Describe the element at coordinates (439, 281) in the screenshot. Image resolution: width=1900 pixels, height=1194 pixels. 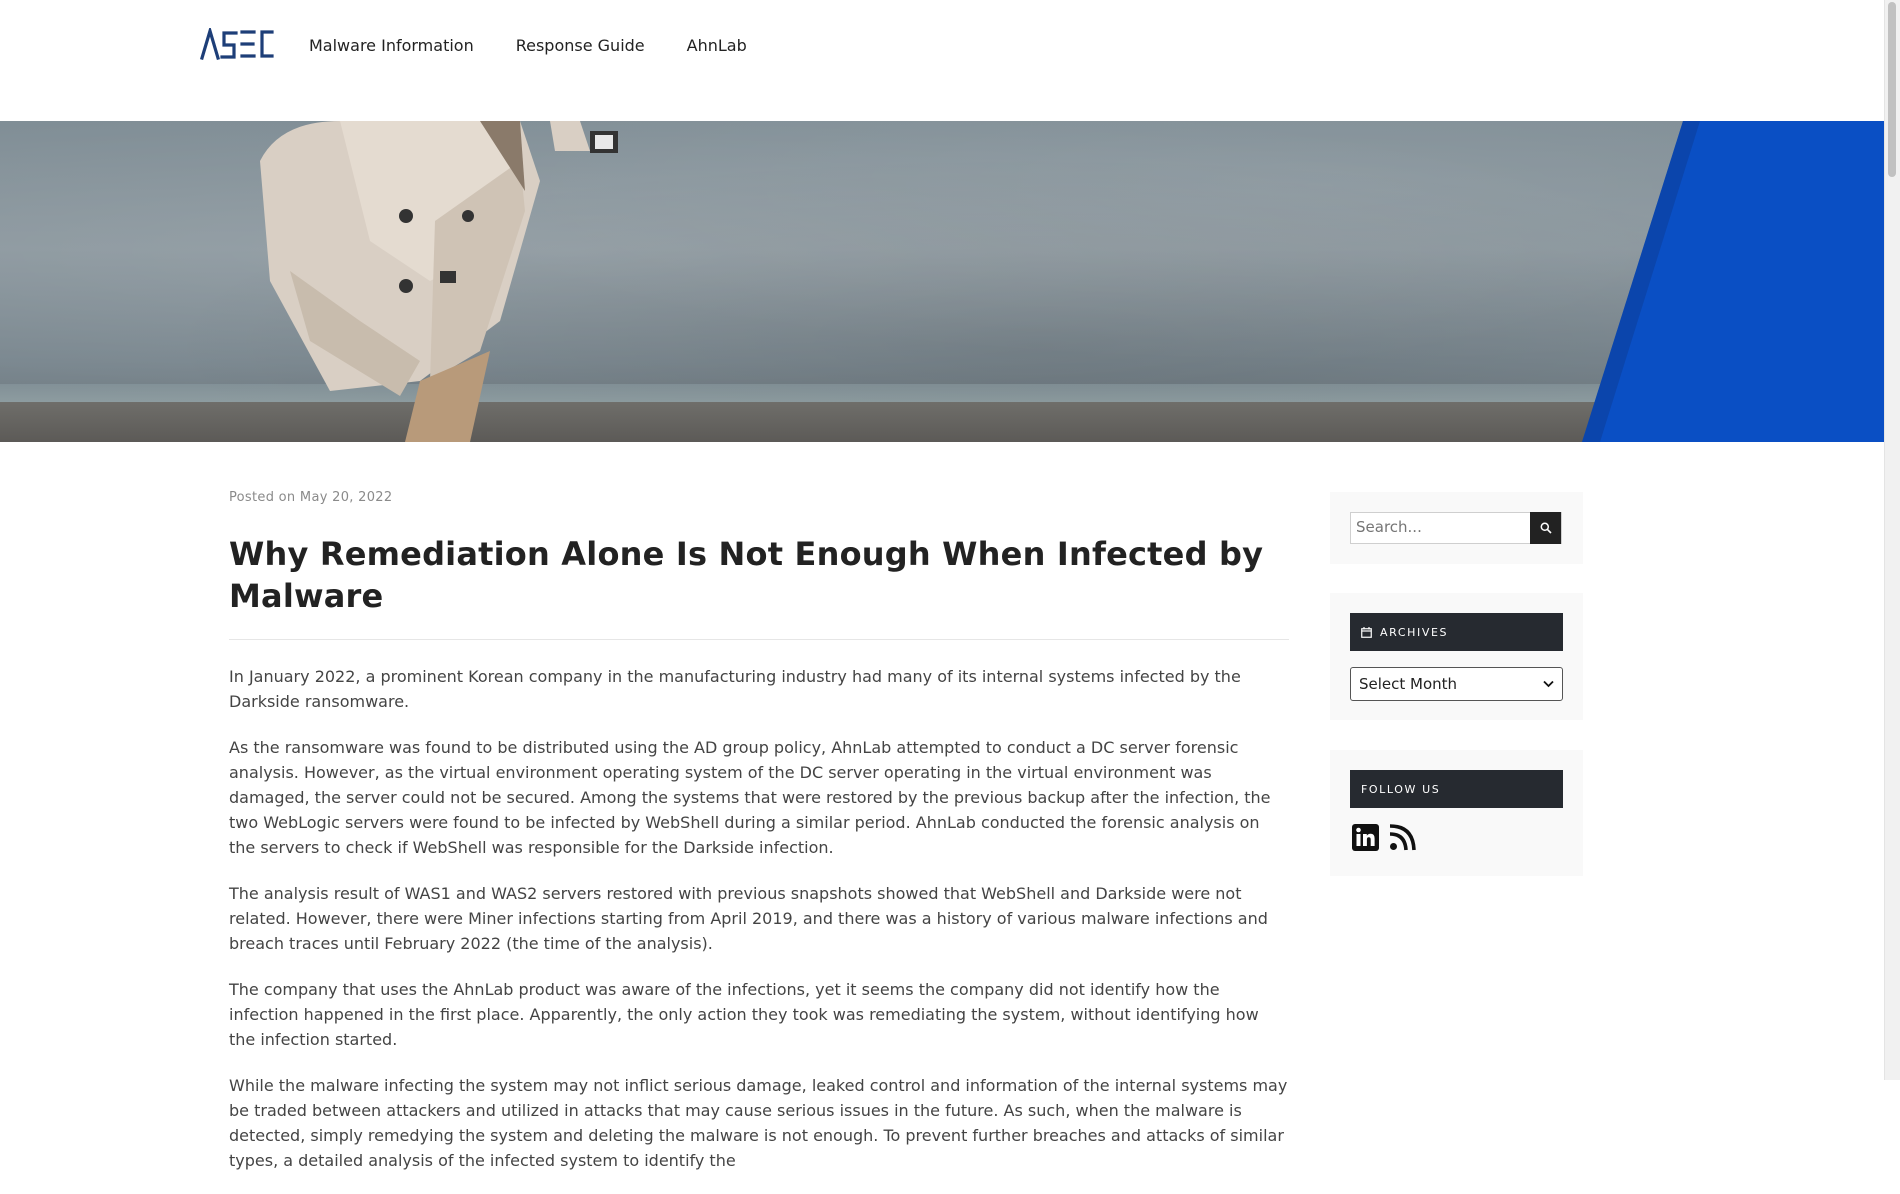
I see `hero-person-image` at that location.